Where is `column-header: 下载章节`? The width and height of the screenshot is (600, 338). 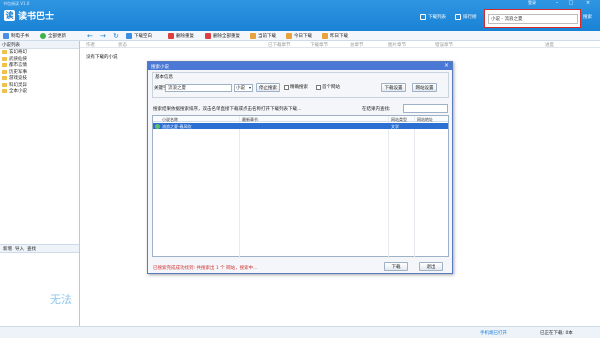 column-header: 下载章节 is located at coordinates (319, 45).